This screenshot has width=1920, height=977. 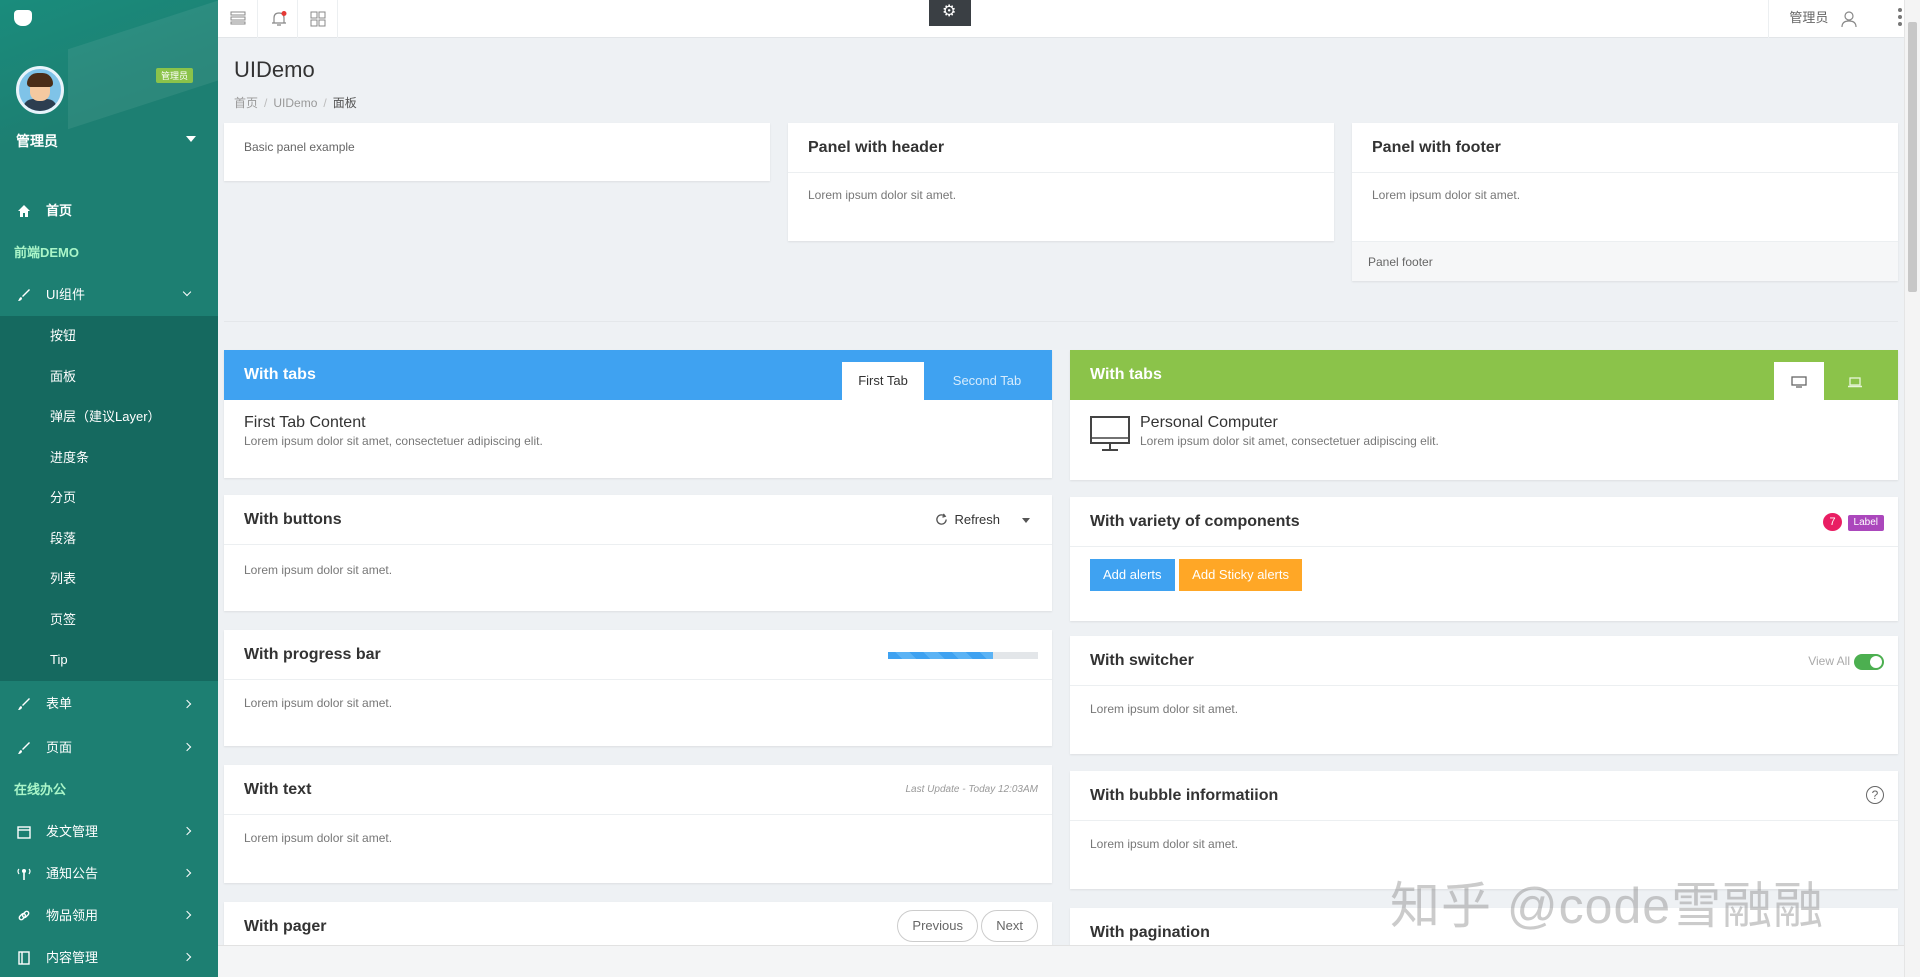 I want to click on sidebar-item-label: 发文管理, so click(x=72, y=831).